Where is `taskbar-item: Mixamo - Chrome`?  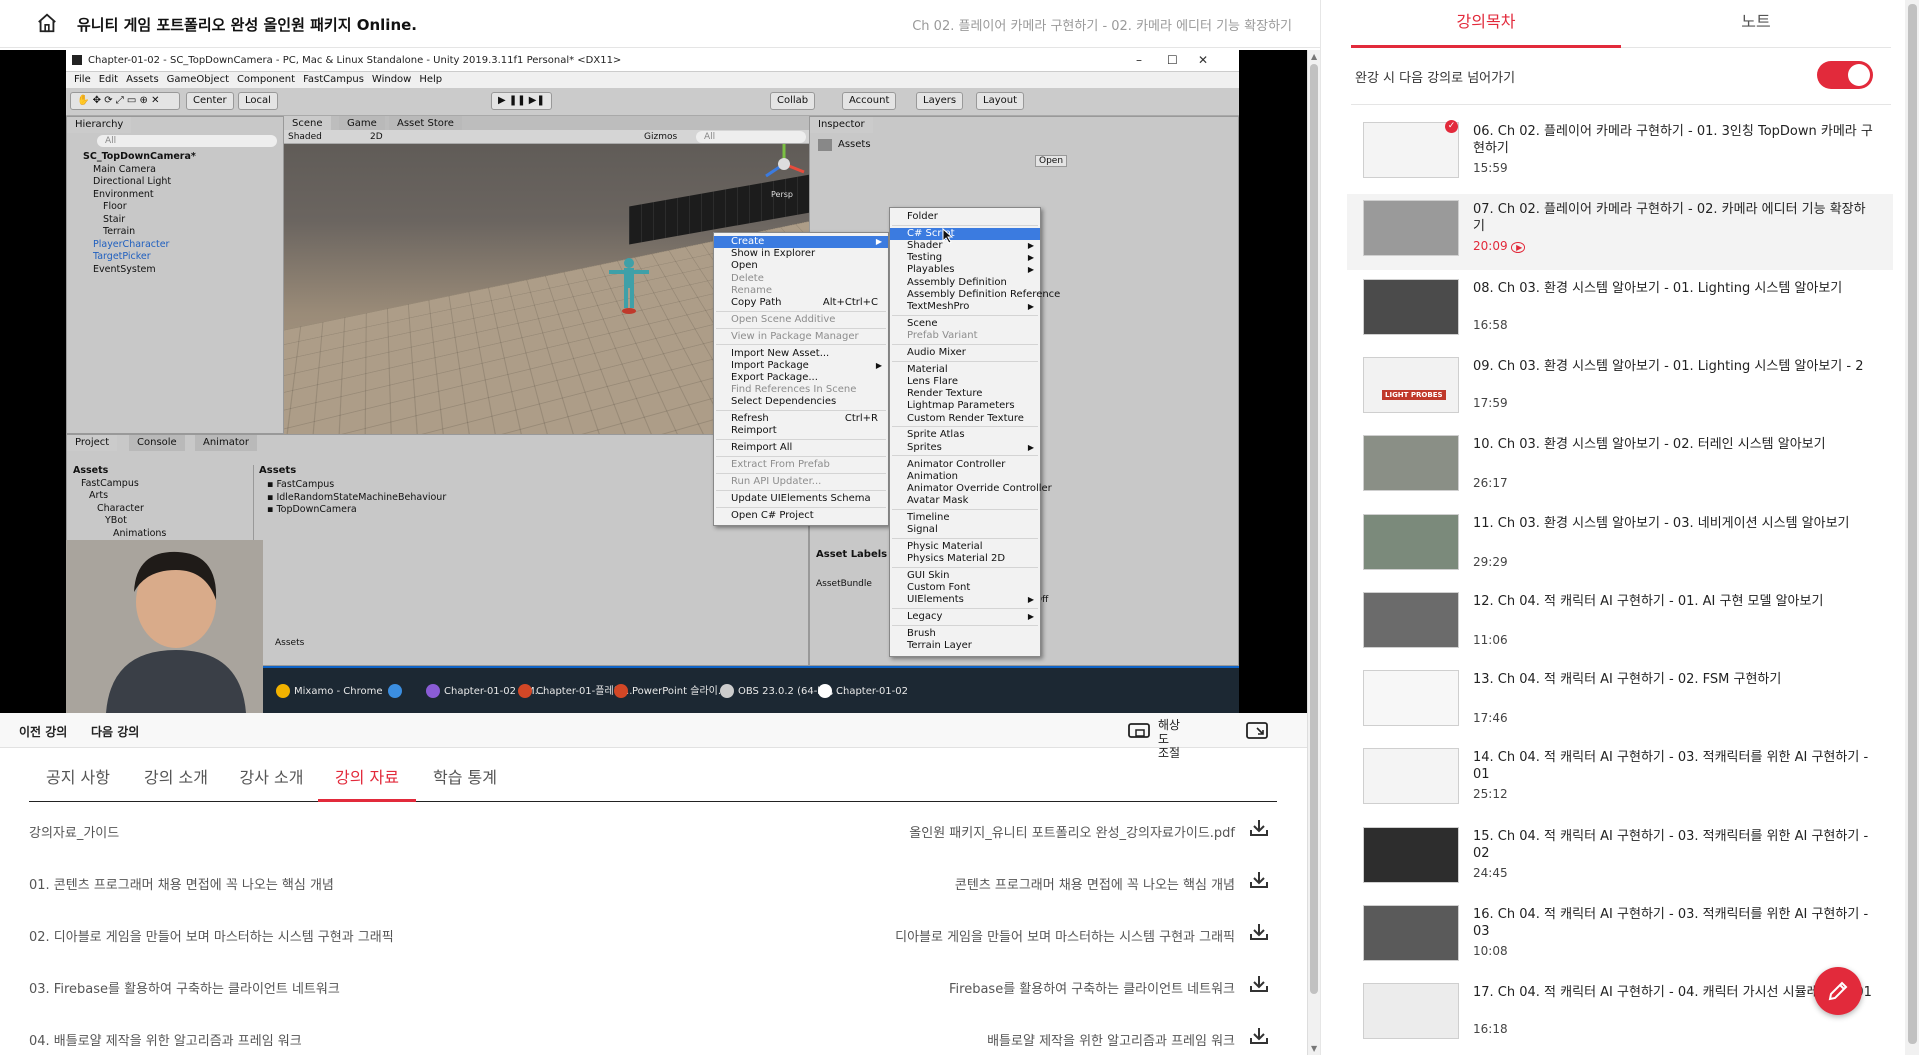 taskbar-item: Mixamo - Chrome is located at coordinates (329, 692).